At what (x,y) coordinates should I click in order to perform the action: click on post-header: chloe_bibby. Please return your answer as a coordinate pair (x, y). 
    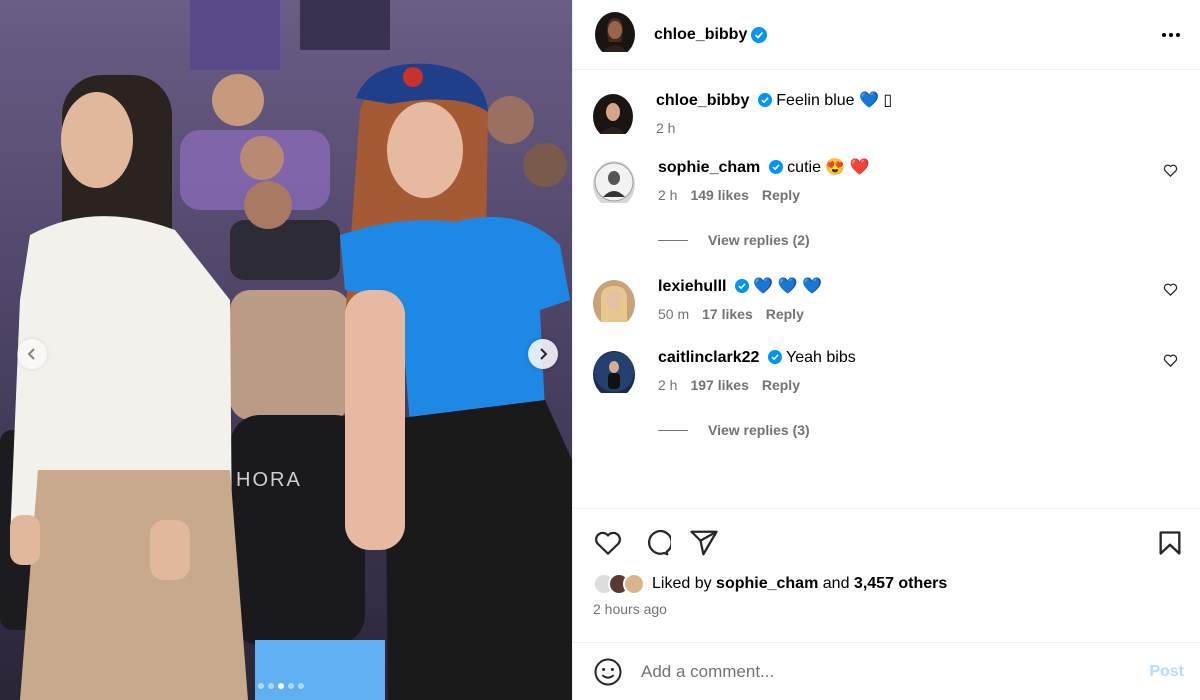
    Looking at the image, I should click on (886, 35).